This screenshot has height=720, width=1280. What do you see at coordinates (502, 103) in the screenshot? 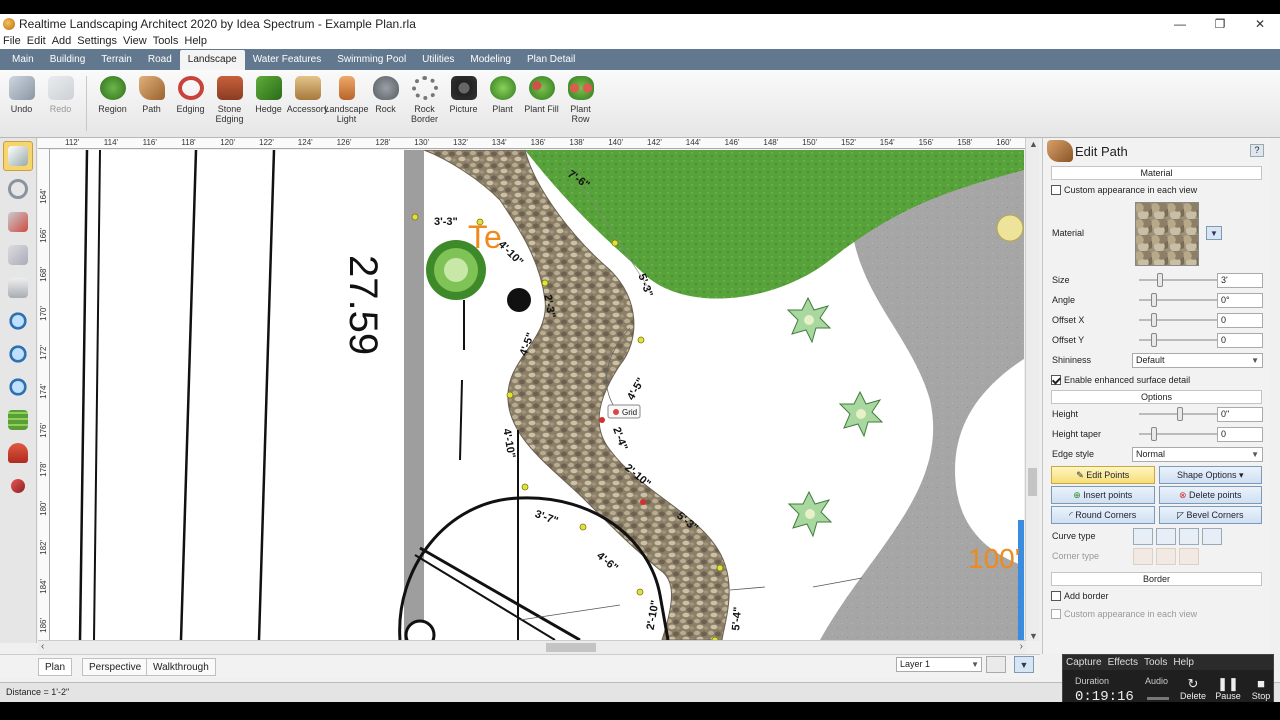
I see `plant-tool: Plant` at bounding box center [502, 103].